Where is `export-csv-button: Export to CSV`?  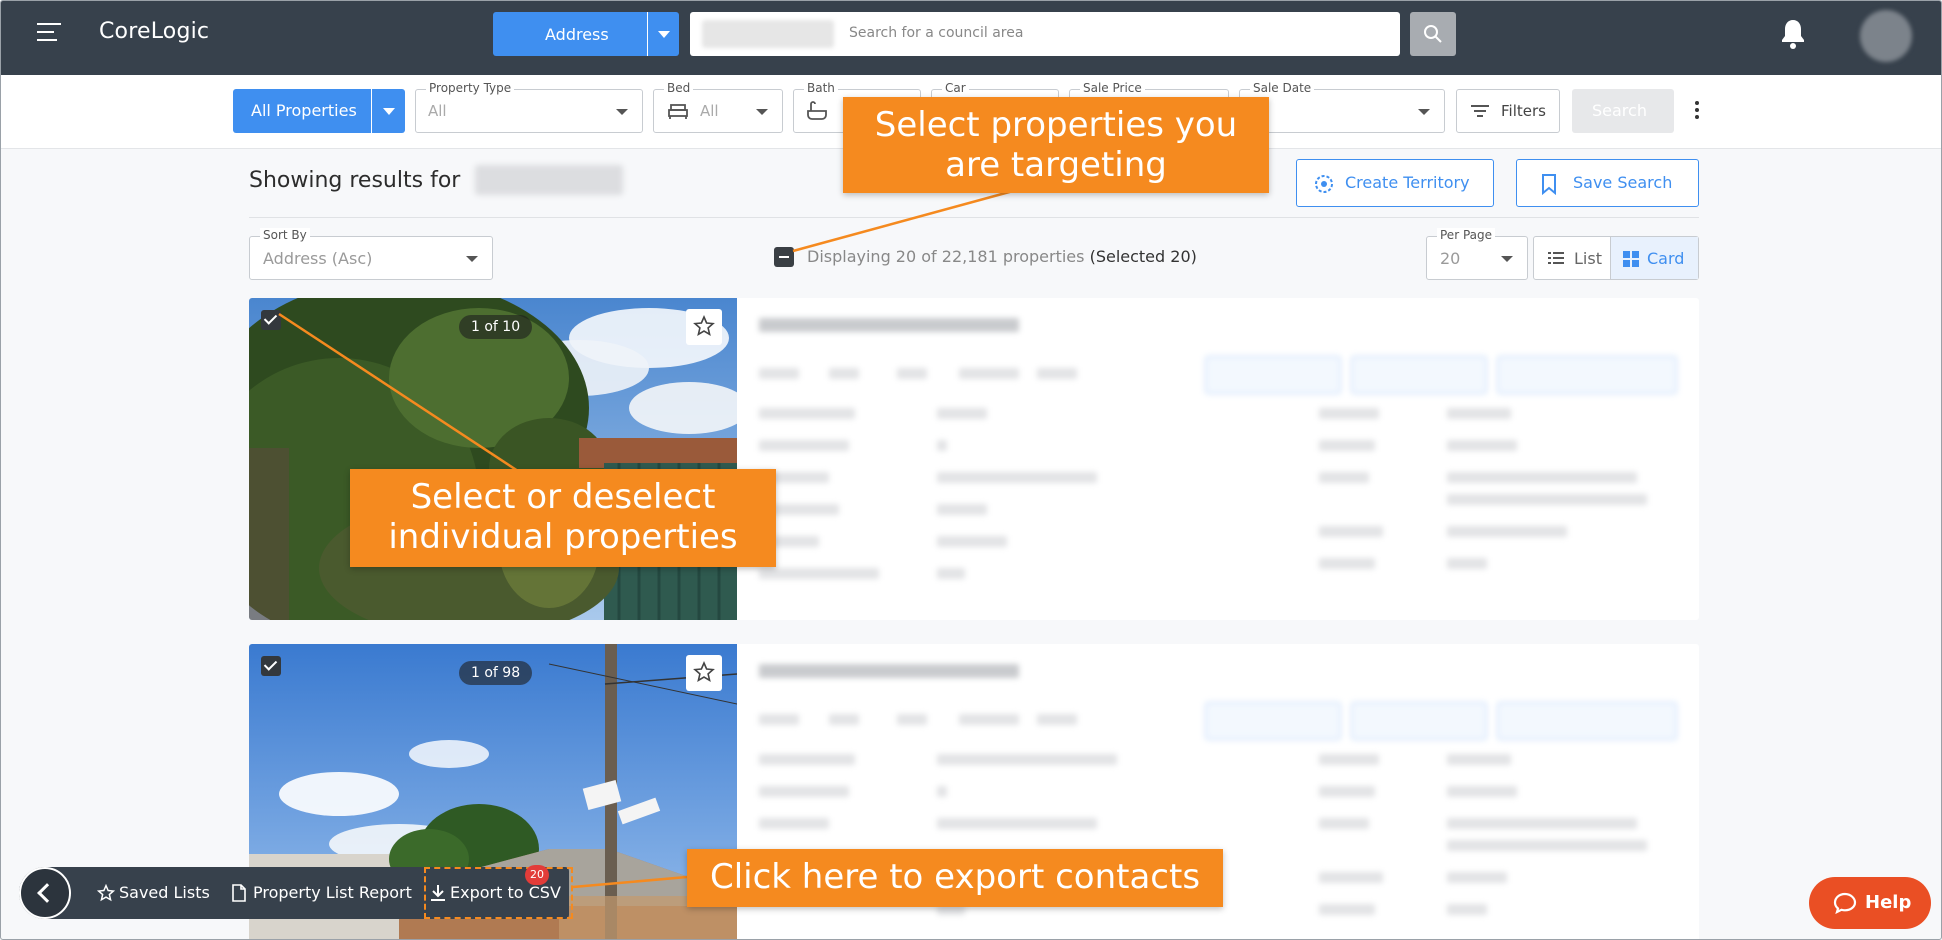
export-csv-button: Export to CSV is located at coordinates (498, 893).